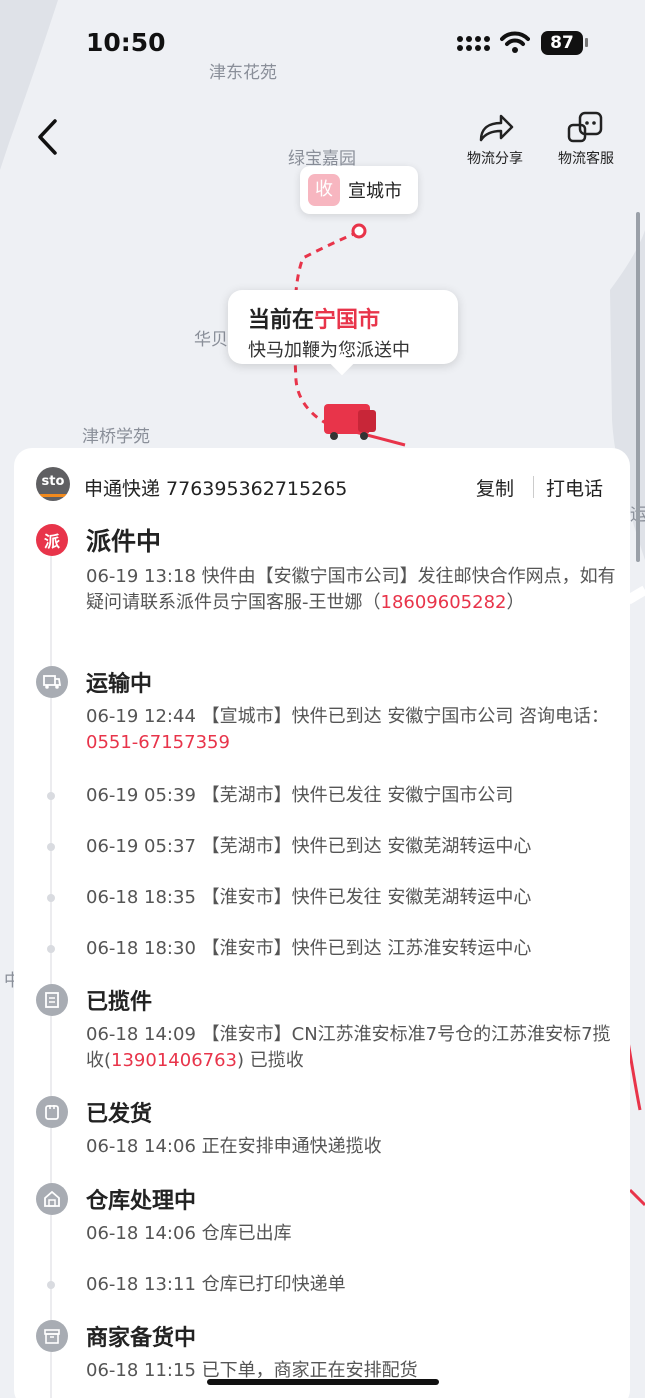 The image size is (645, 1398). What do you see at coordinates (234, 1146) in the screenshot?
I see `event-detail: 06-18 14:06 正在安排申通快递揽收` at bounding box center [234, 1146].